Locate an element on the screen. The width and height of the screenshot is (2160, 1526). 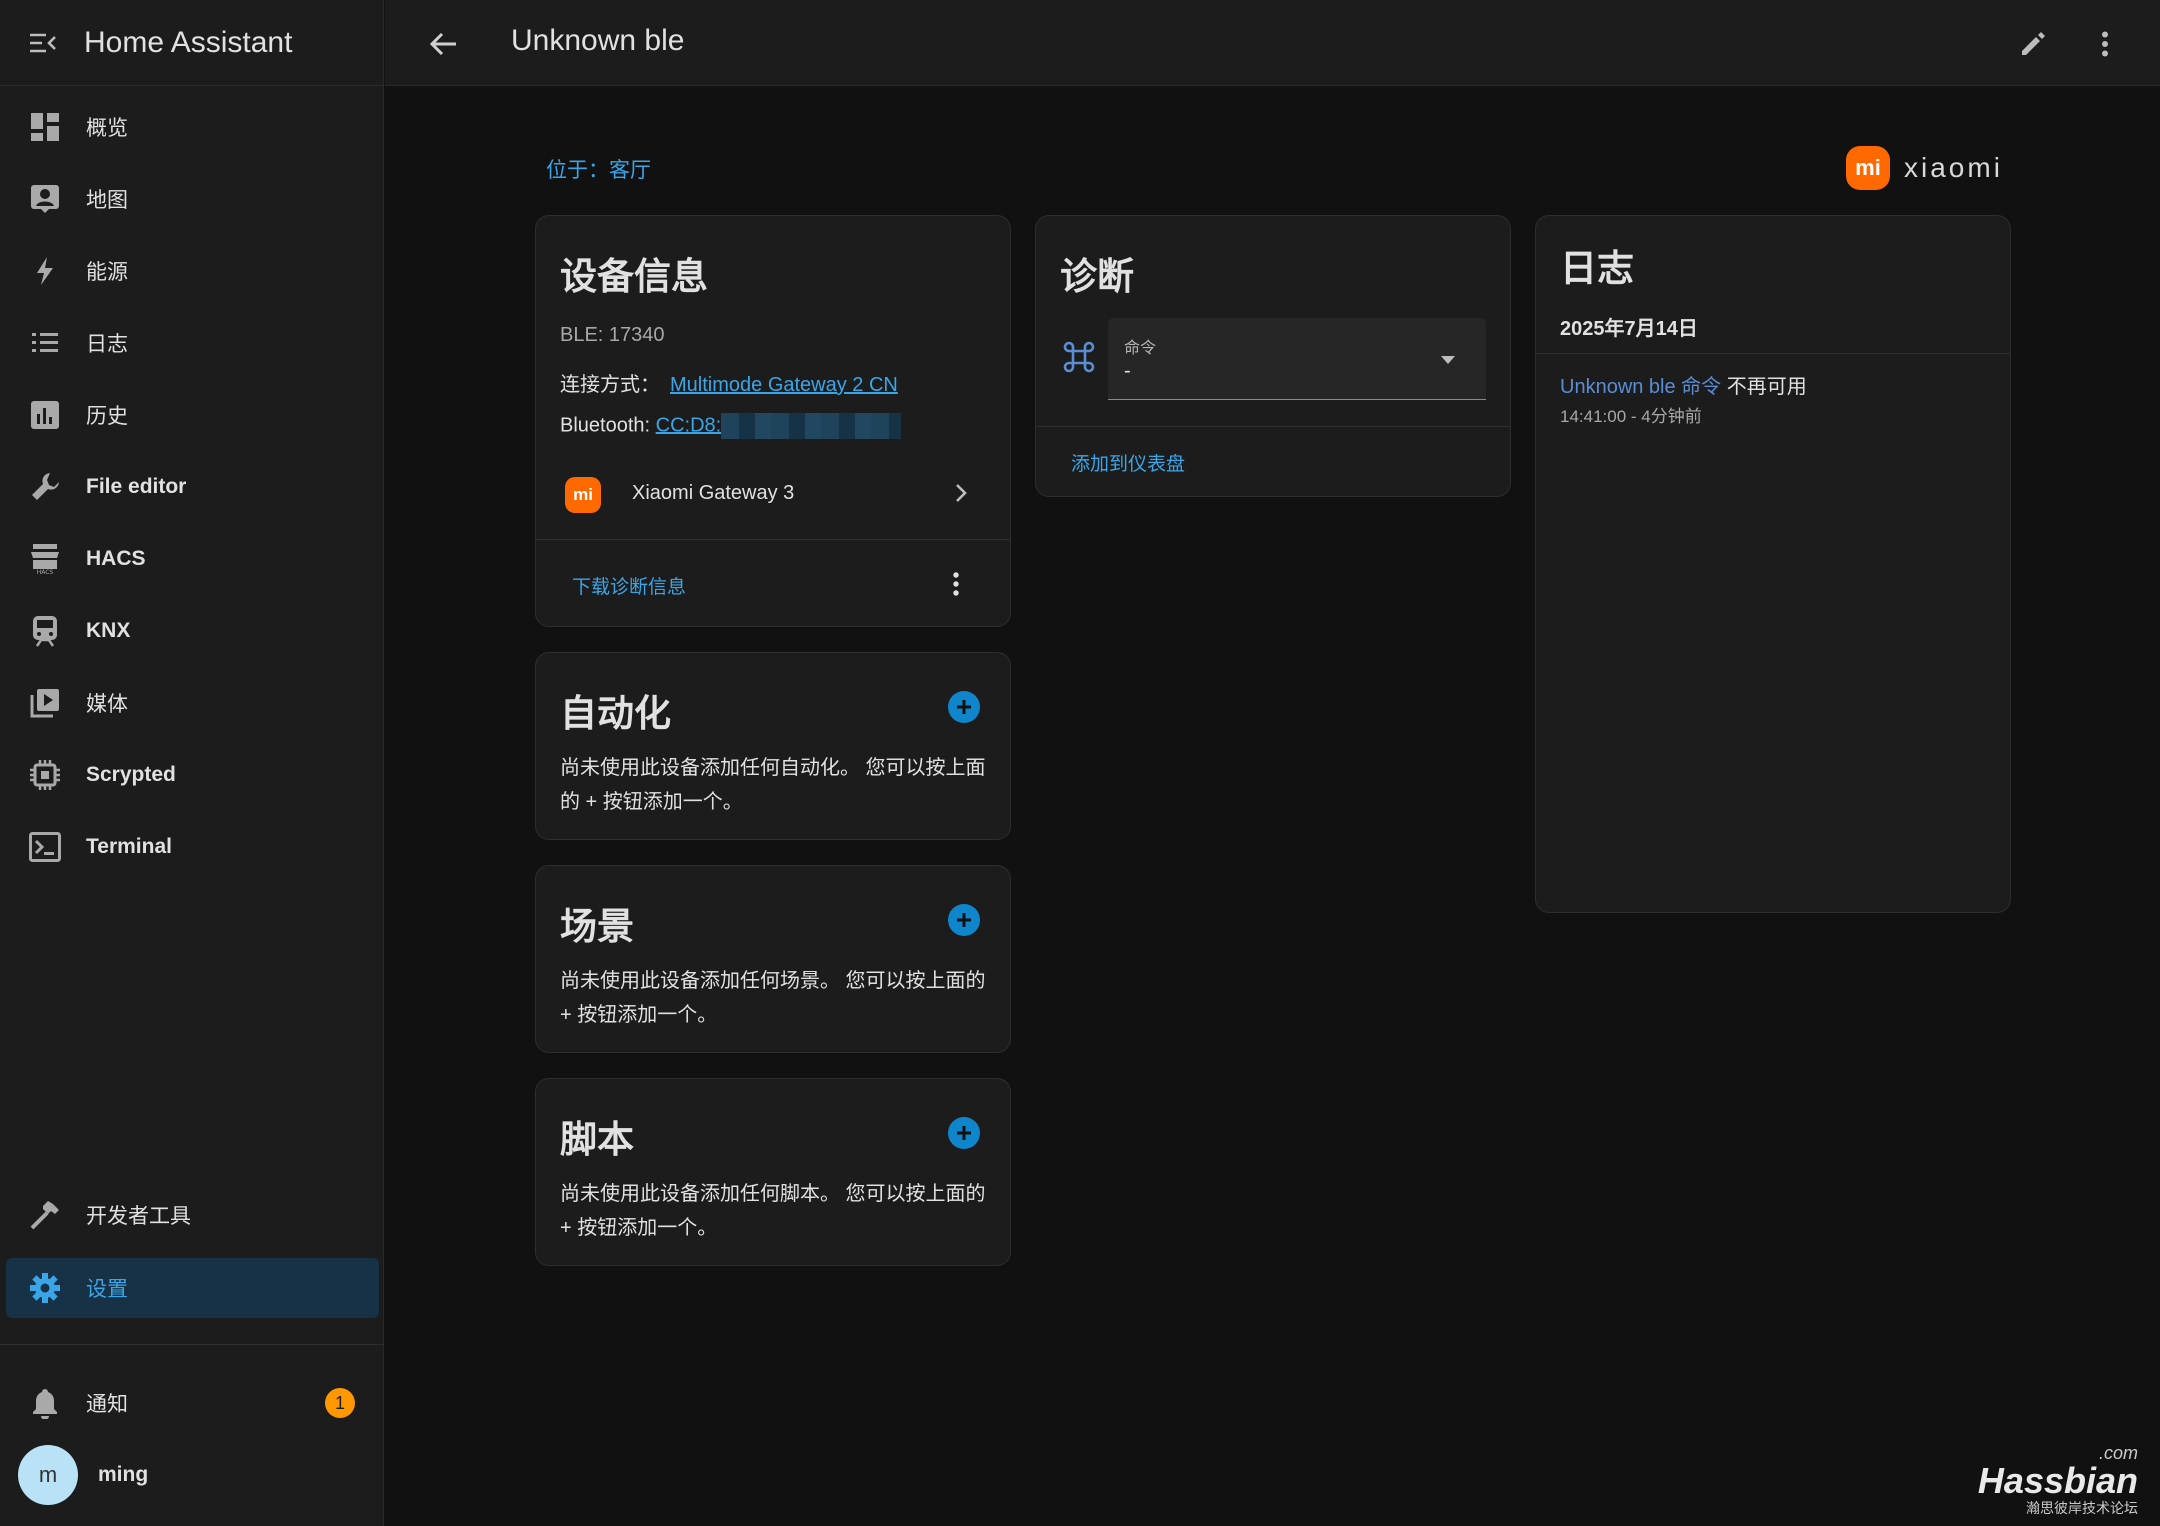
sidebar-item-label: 能源 is located at coordinates (107, 272).